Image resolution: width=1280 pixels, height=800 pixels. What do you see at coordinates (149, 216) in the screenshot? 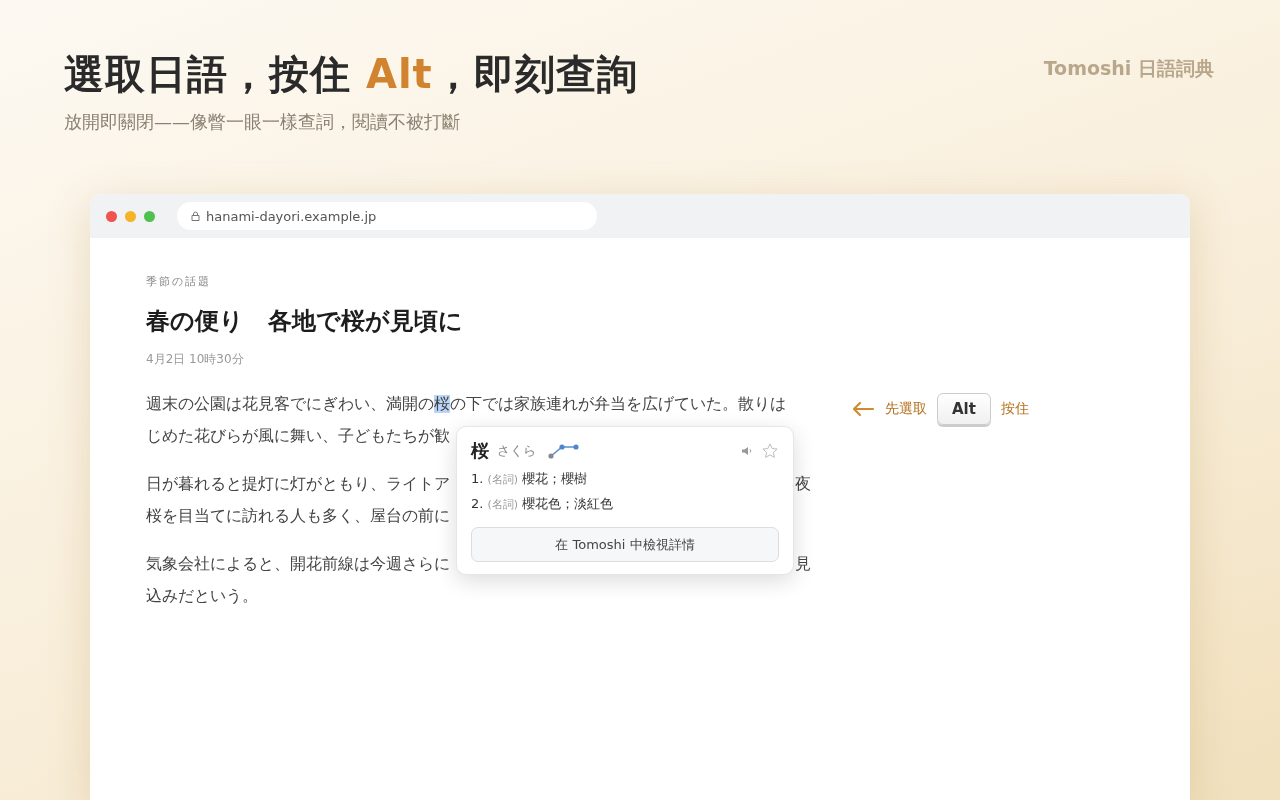
I see `zoom-dot` at bounding box center [149, 216].